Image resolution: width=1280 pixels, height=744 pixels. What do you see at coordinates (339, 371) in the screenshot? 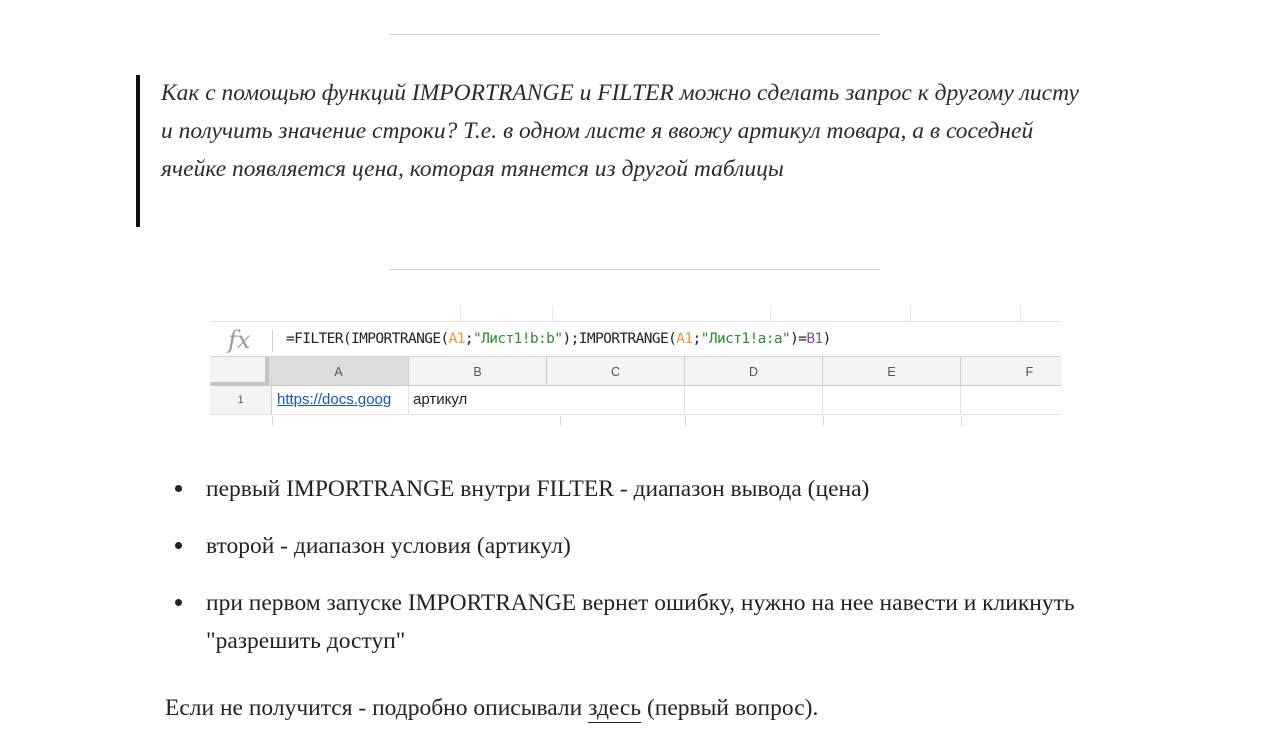
I see `column-header-a: A` at bounding box center [339, 371].